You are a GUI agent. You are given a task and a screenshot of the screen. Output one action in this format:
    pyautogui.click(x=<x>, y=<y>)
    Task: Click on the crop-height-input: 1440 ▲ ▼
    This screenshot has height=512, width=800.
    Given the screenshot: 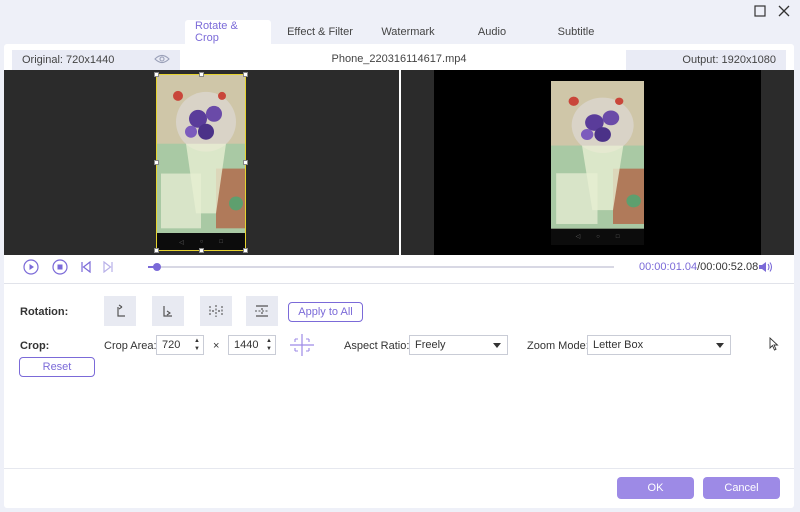 What is the action you would take?
    pyautogui.click(x=252, y=345)
    